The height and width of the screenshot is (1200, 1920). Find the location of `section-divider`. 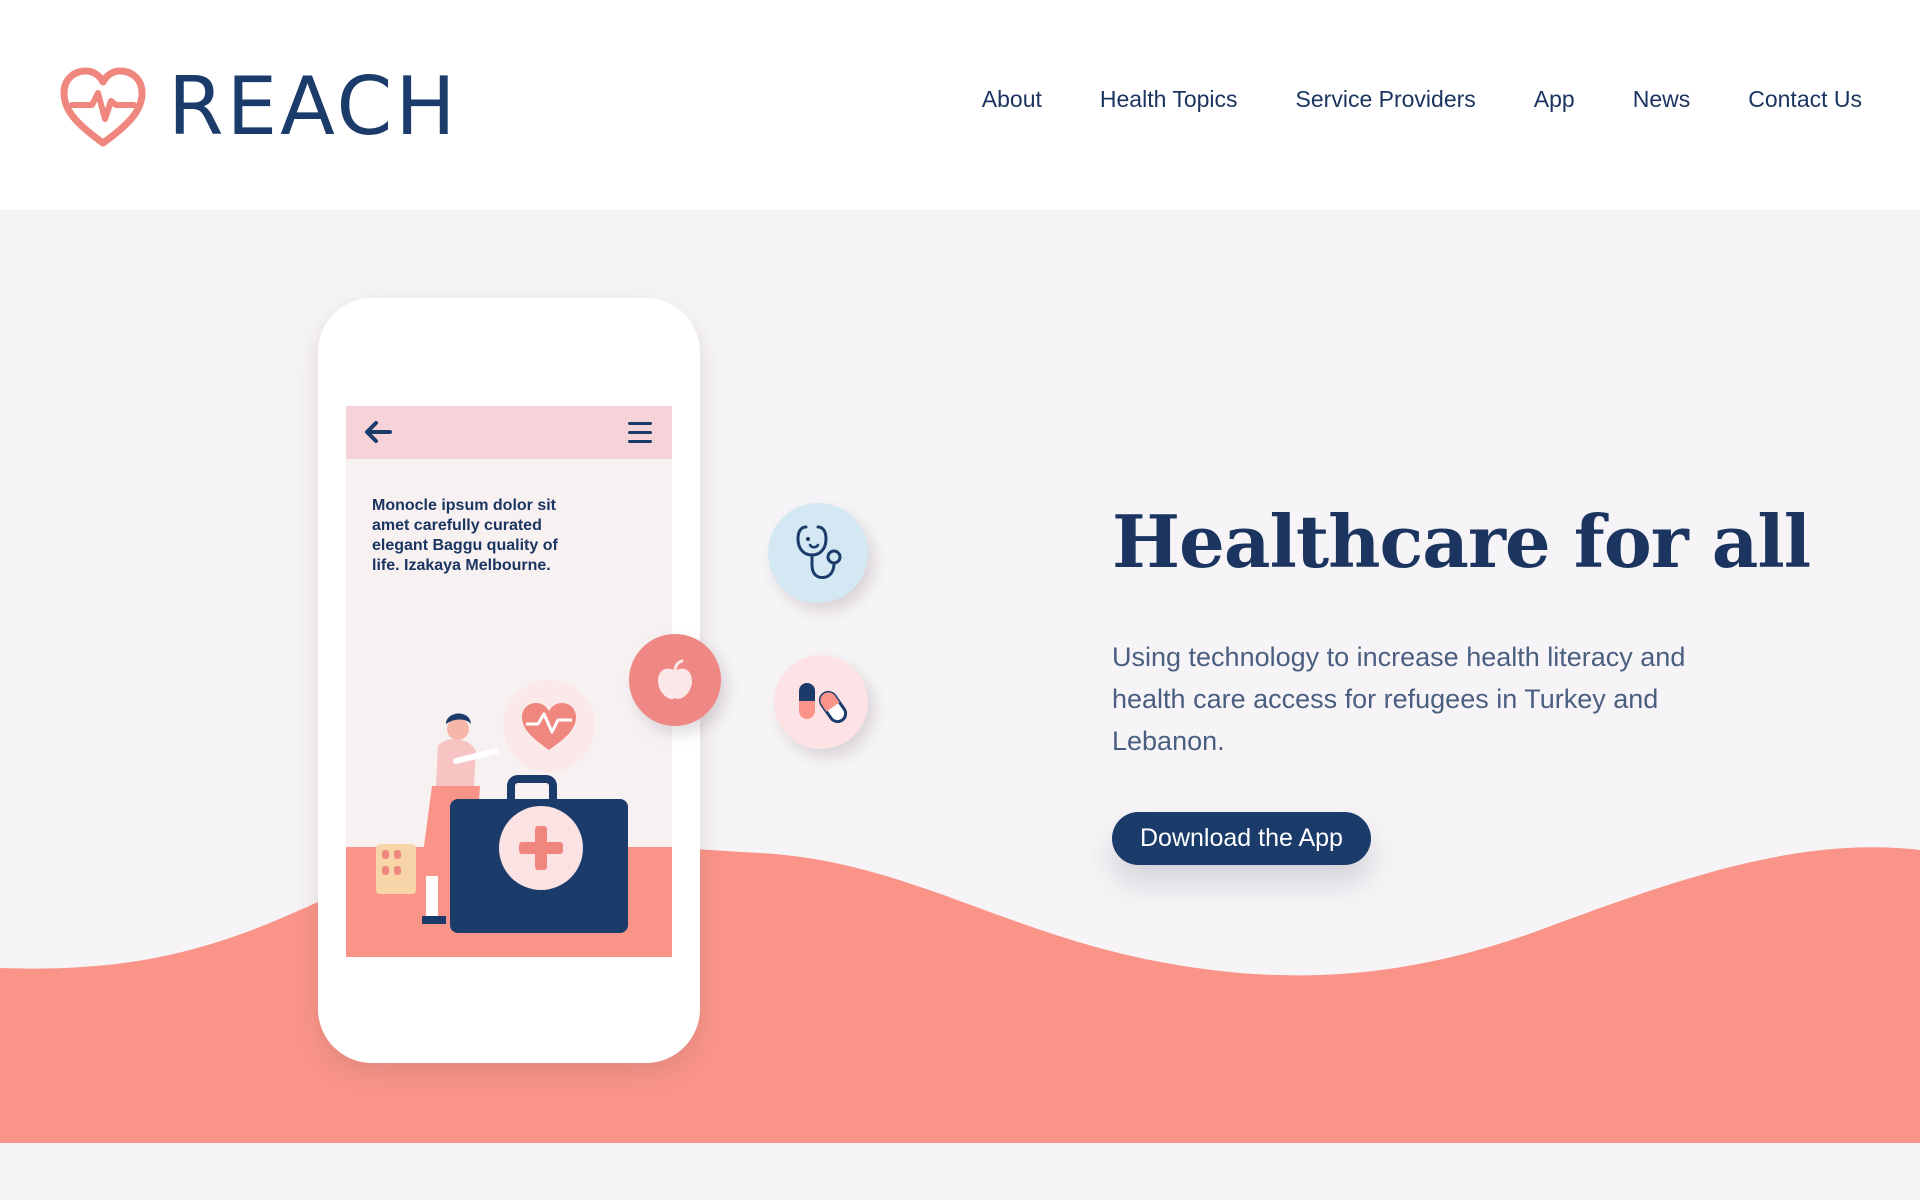

section-divider is located at coordinates (960, 1171).